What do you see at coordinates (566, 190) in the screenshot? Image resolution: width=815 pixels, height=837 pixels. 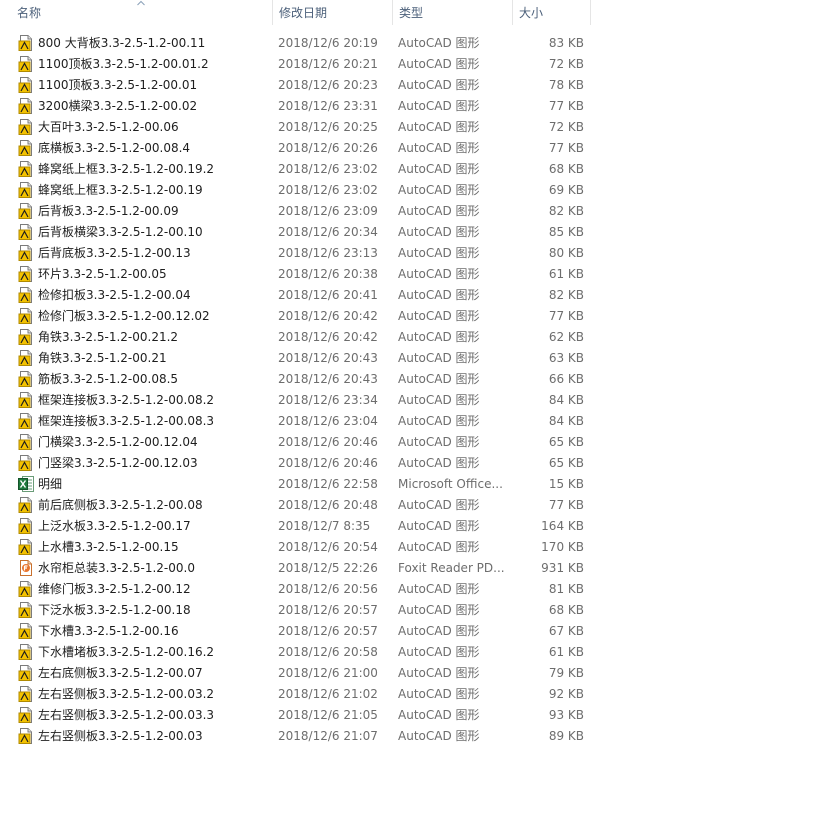 I see `file-size: 69 KB` at bounding box center [566, 190].